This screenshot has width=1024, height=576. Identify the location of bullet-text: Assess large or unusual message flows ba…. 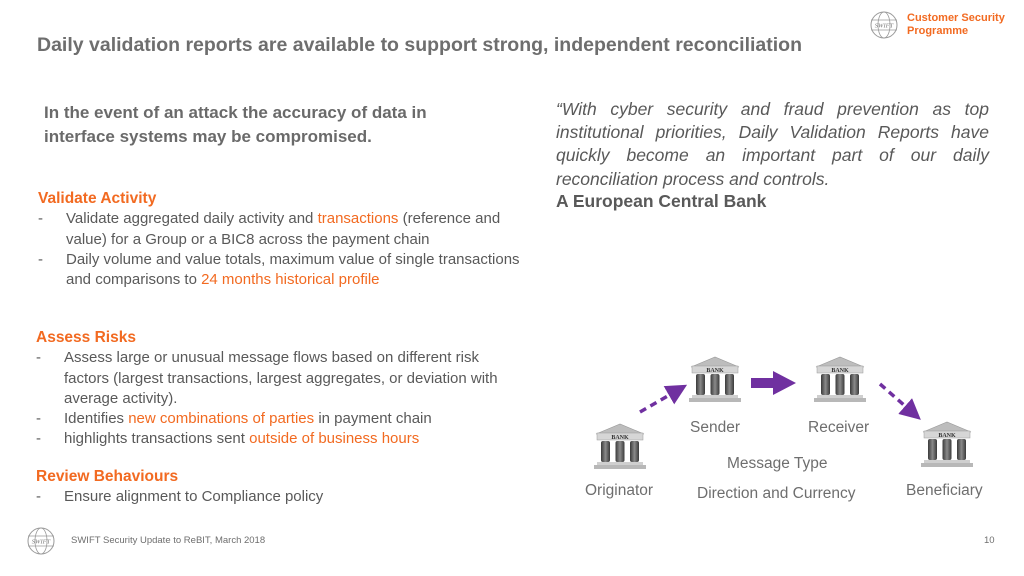
(295, 378).